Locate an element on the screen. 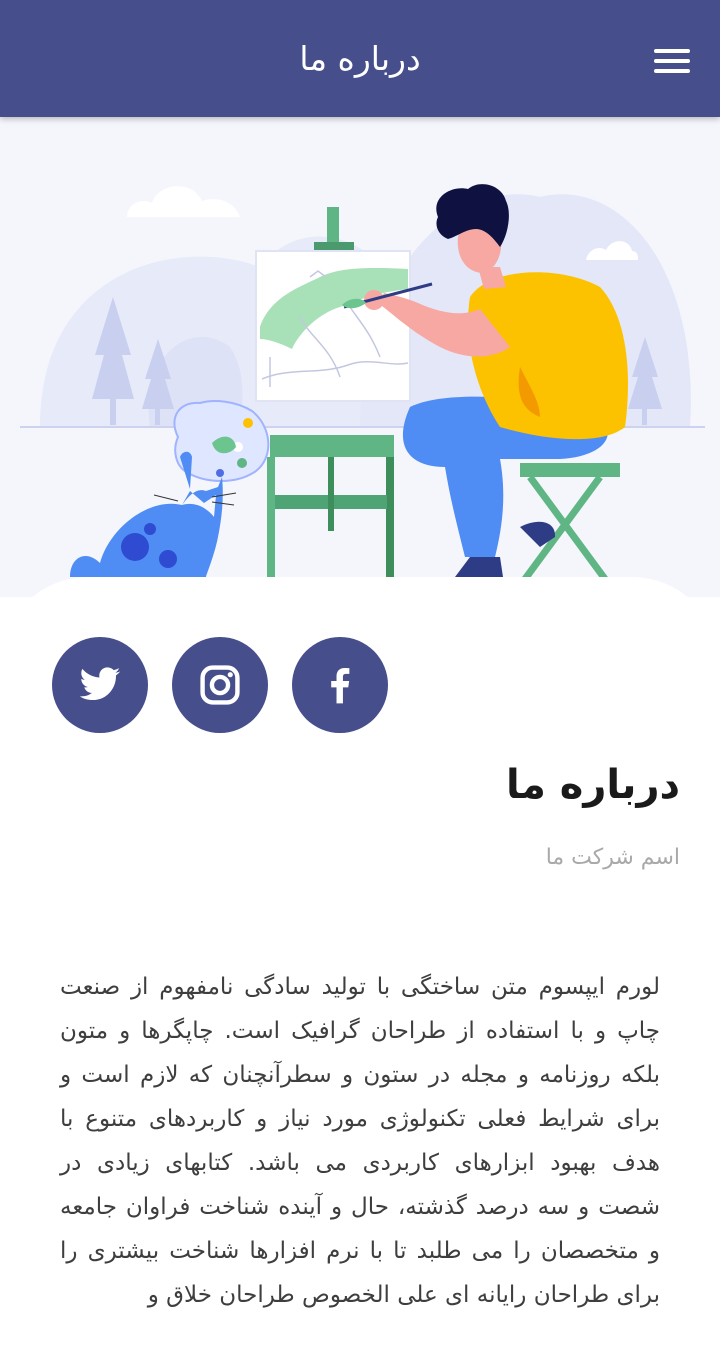  instagram-button is located at coordinates (220, 685).